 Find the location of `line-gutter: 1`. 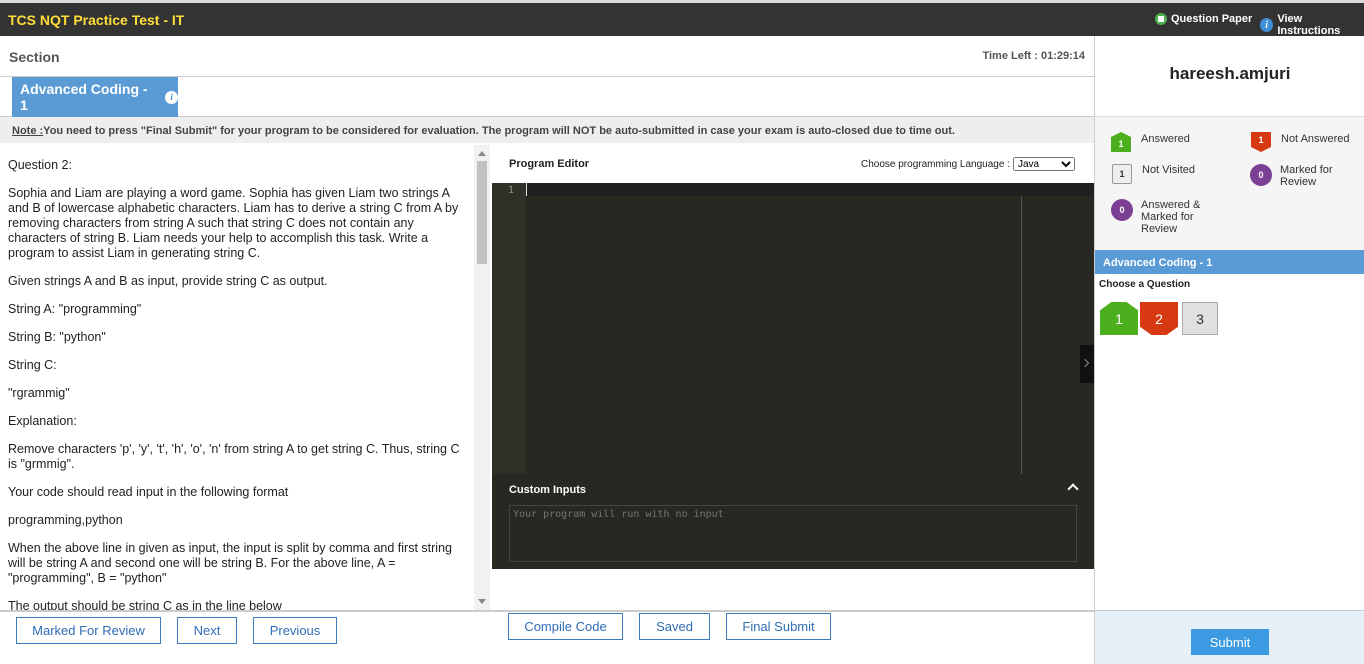

line-gutter: 1 is located at coordinates (509, 328).